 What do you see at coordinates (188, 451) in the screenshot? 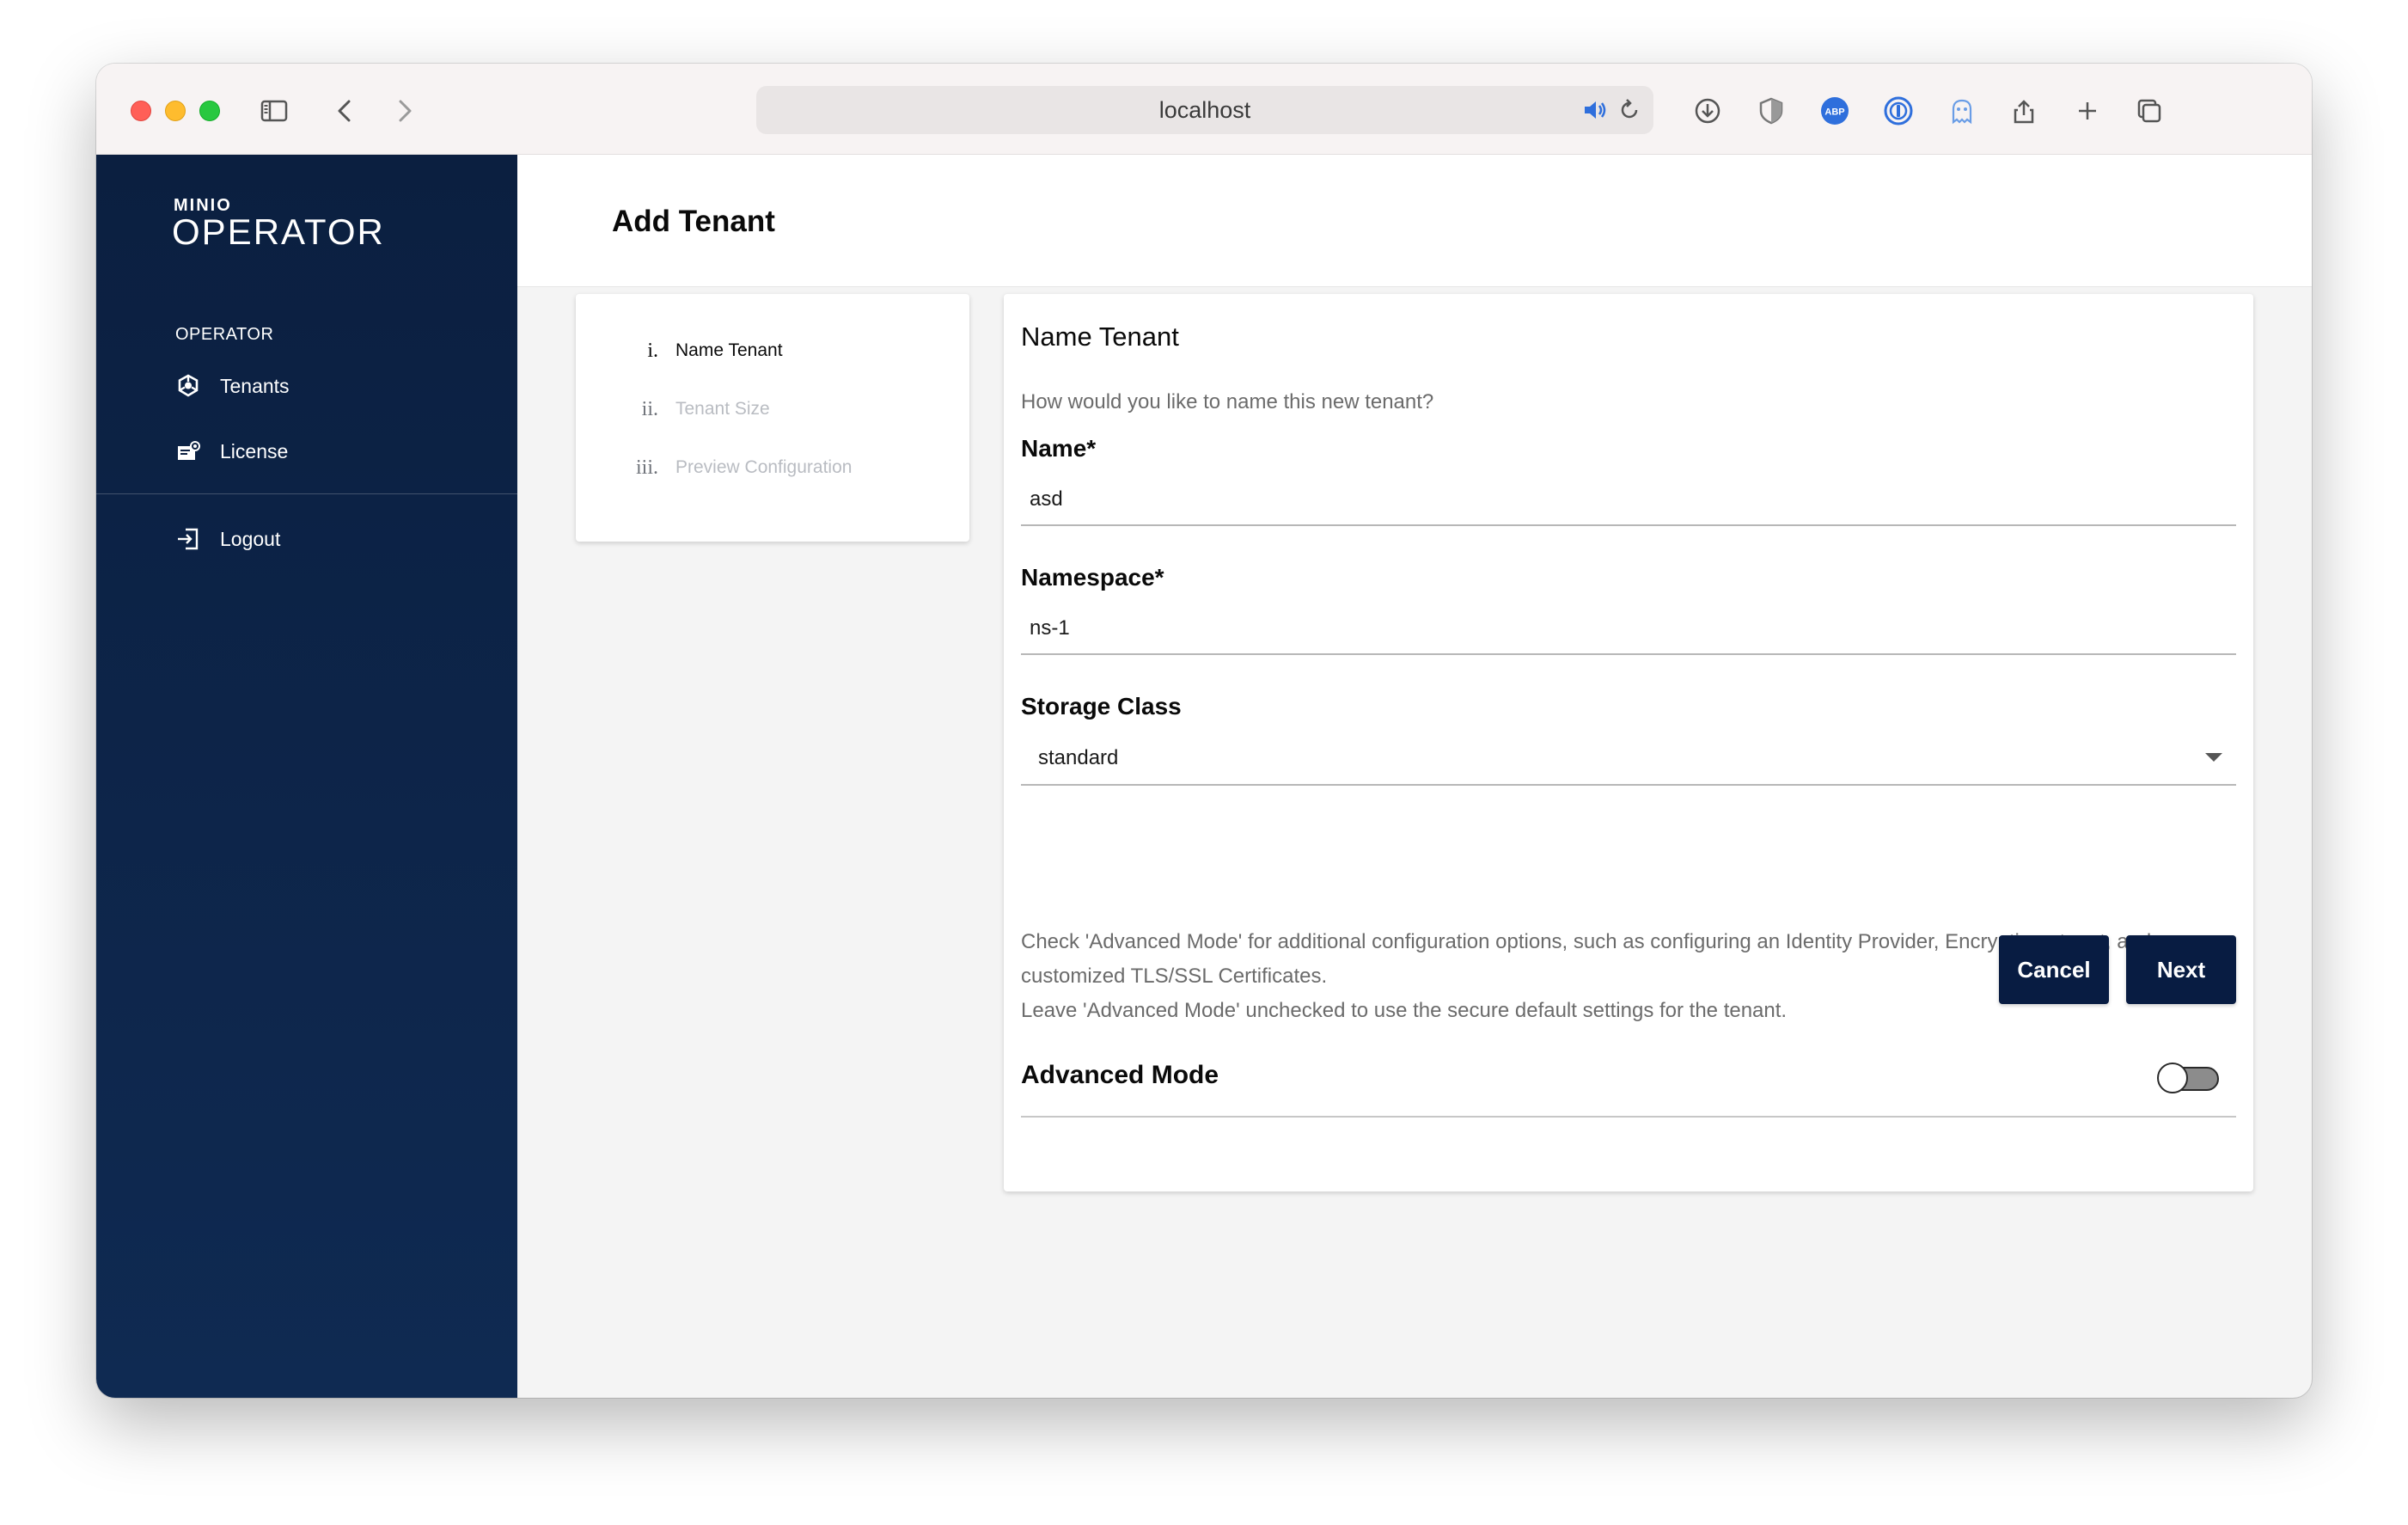
I see `license-icon` at bounding box center [188, 451].